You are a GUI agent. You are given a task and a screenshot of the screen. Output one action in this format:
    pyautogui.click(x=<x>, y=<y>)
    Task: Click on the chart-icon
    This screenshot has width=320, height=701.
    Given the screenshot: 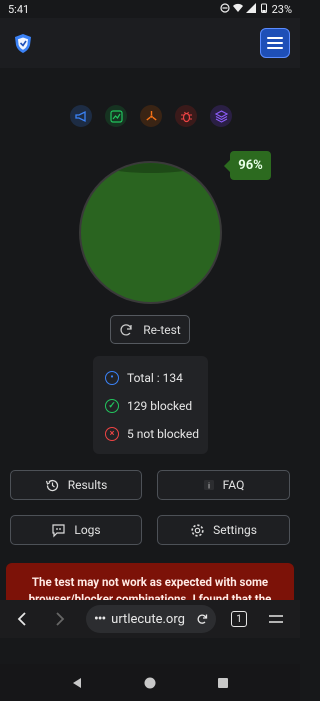 What is the action you would take?
    pyautogui.click(x=116, y=116)
    